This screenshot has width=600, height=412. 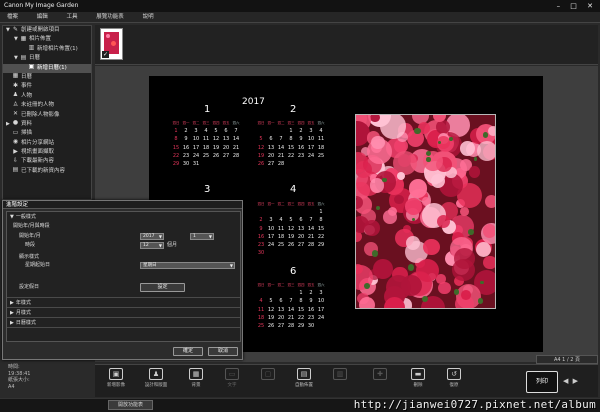 I want to click on sidebar-item-8: ♙ 未註冊的人物, so click(x=47, y=105).